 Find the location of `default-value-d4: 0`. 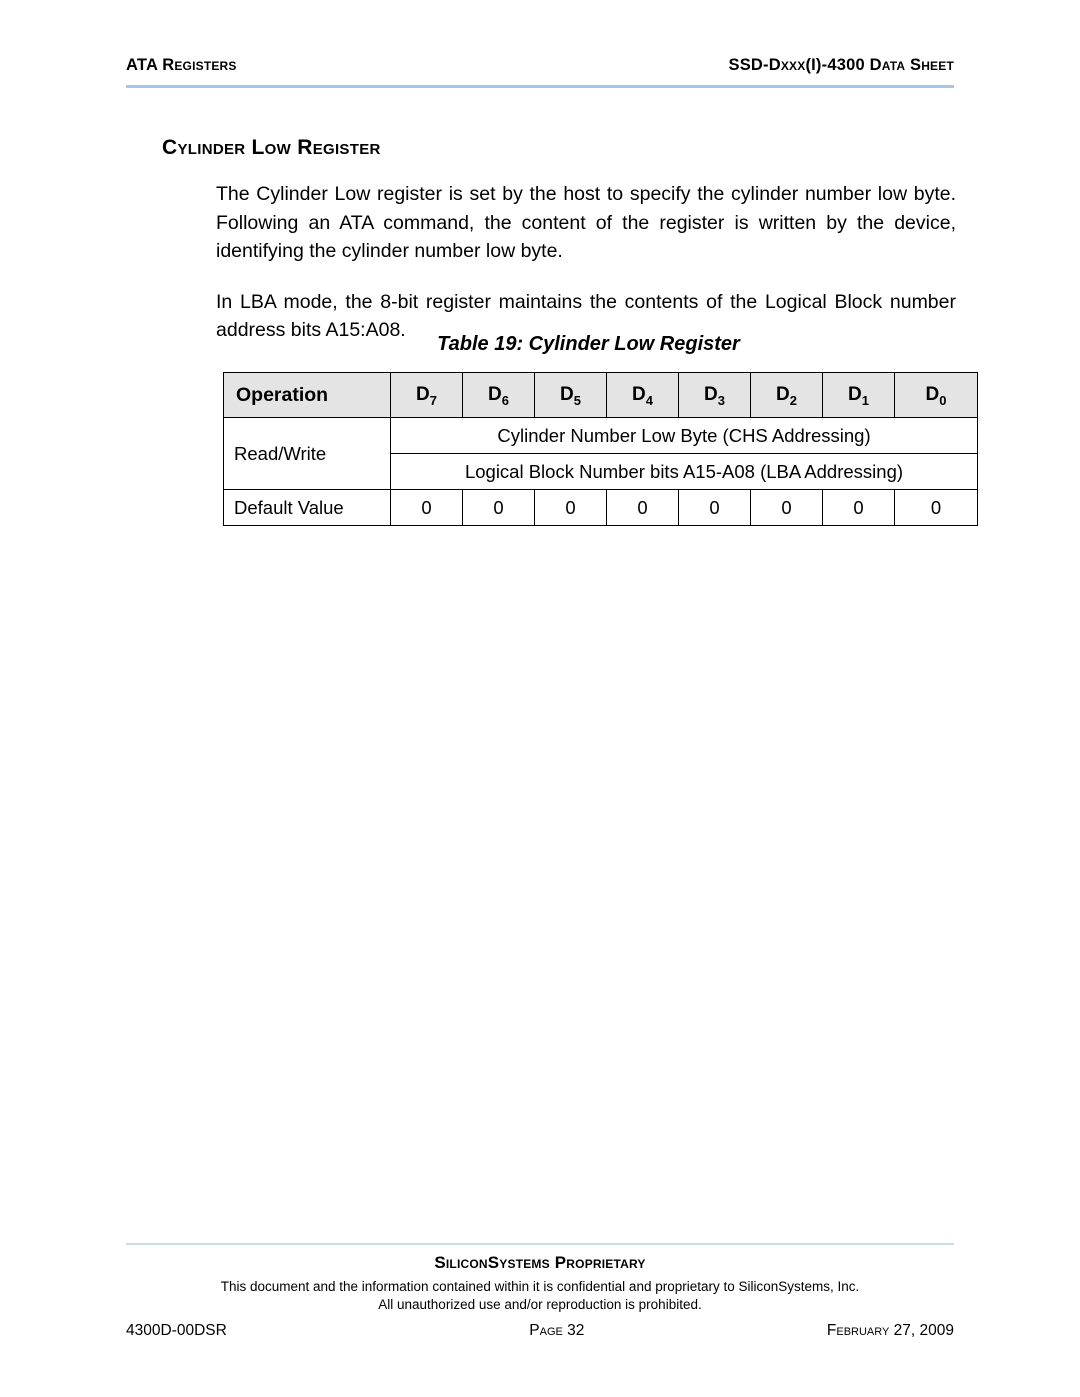

default-value-d4: 0 is located at coordinates (642, 507).